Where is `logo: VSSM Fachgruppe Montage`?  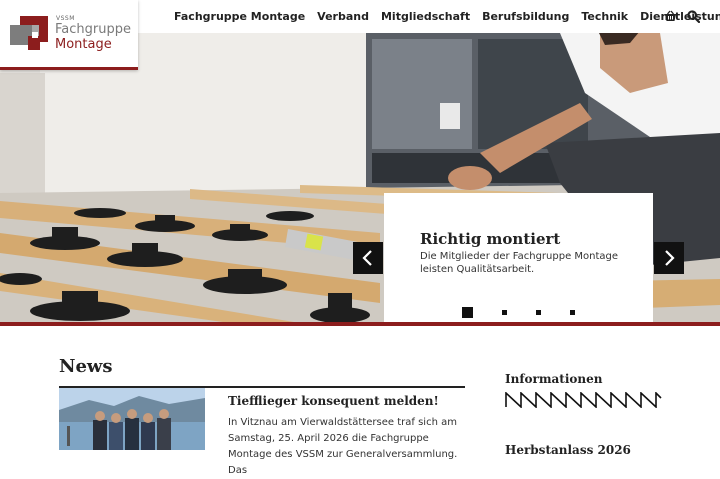
logo: VSSM Fachgruppe Montage is located at coordinates (69, 35).